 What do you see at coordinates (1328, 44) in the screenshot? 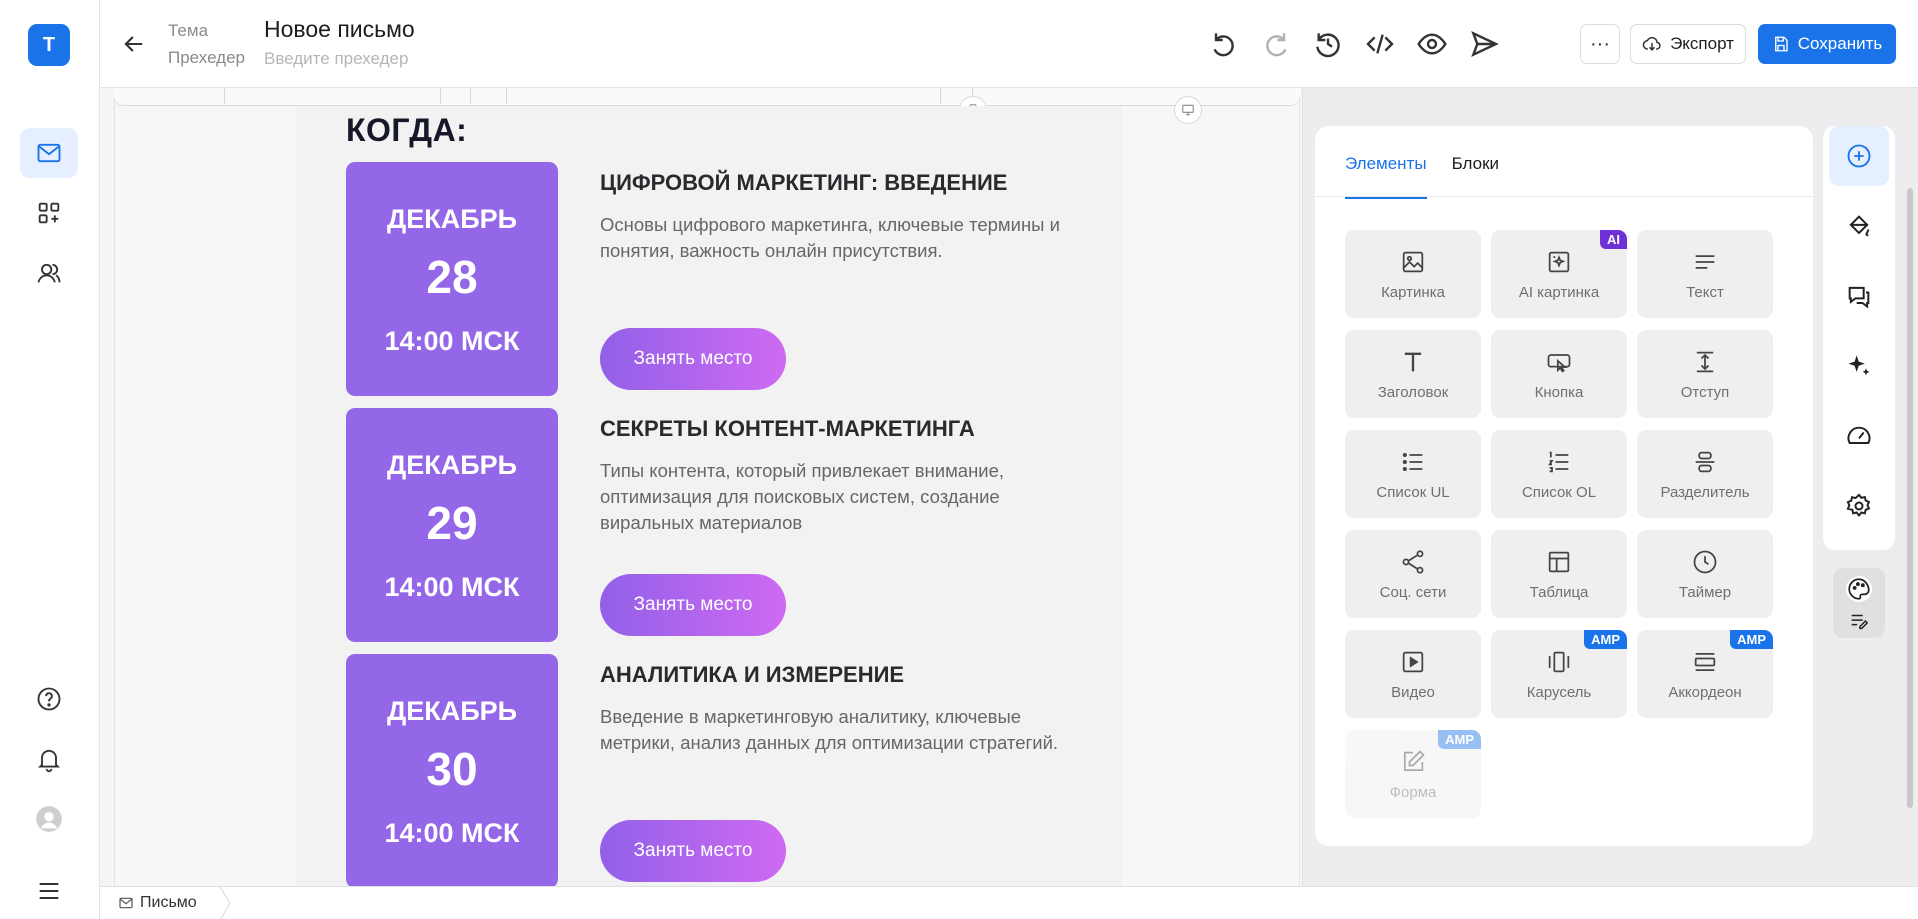
I see `history-icon` at bounding box center [1328, 44].